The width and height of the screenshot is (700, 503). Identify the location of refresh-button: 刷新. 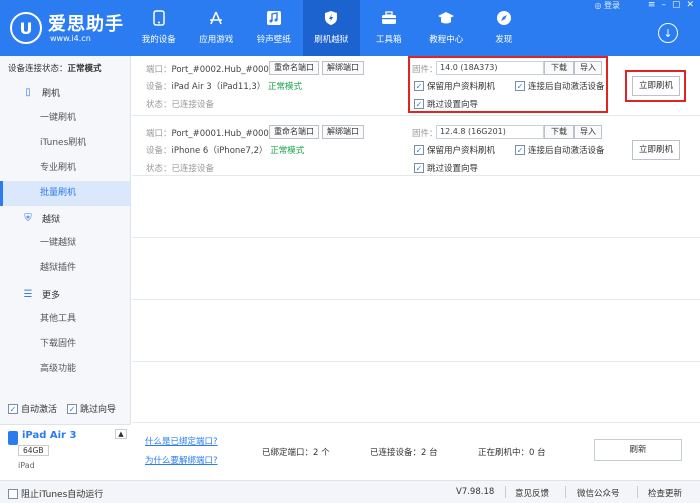
(638, 450).